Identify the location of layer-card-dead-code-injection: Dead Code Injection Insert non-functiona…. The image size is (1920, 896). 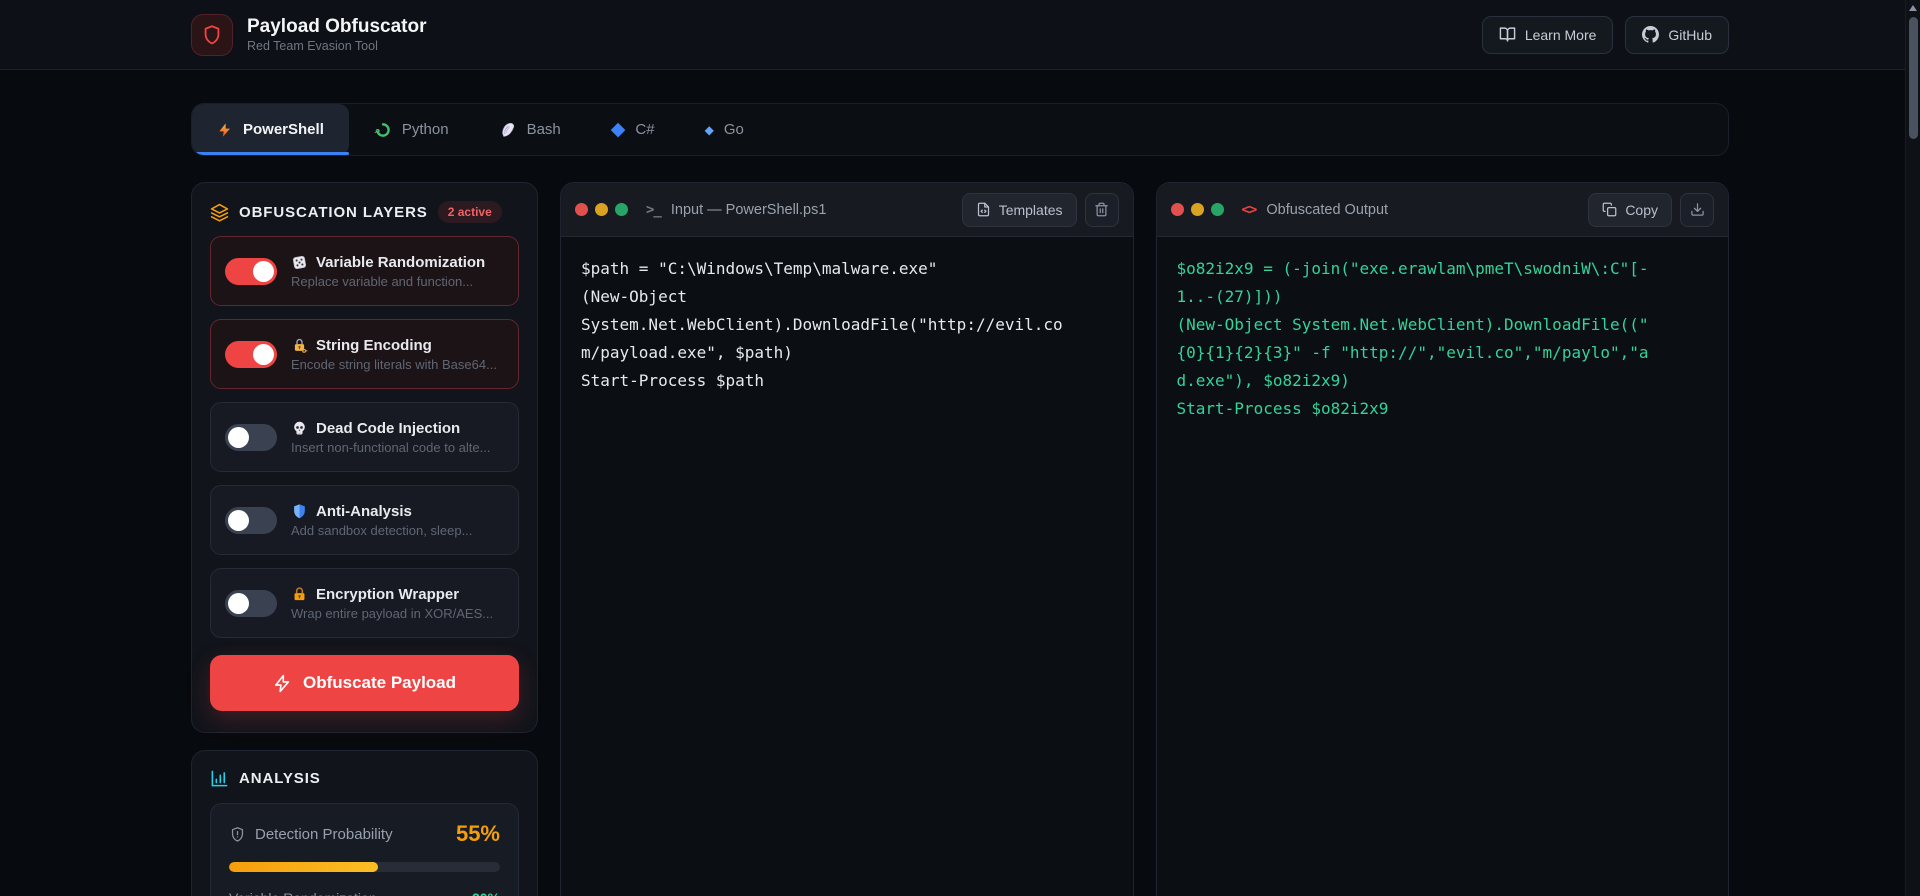
(364, 437).